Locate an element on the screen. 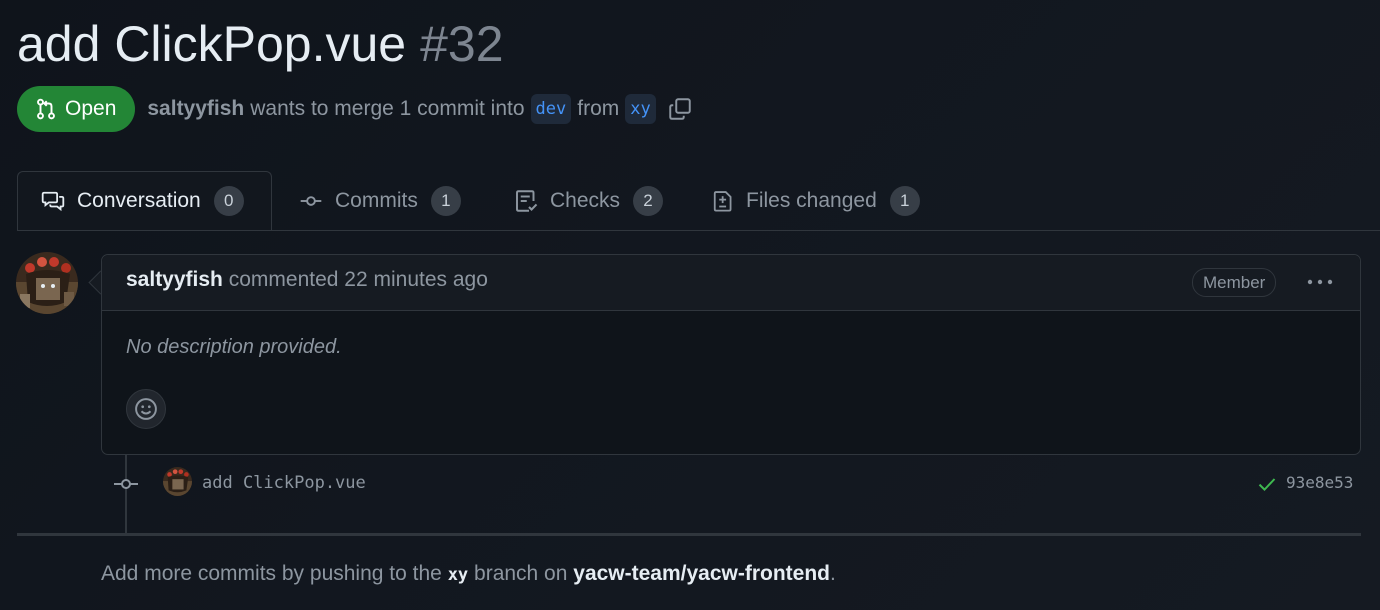 The image size is (1380, 610). role-badge: Member is located at coordinates (1234, 282).